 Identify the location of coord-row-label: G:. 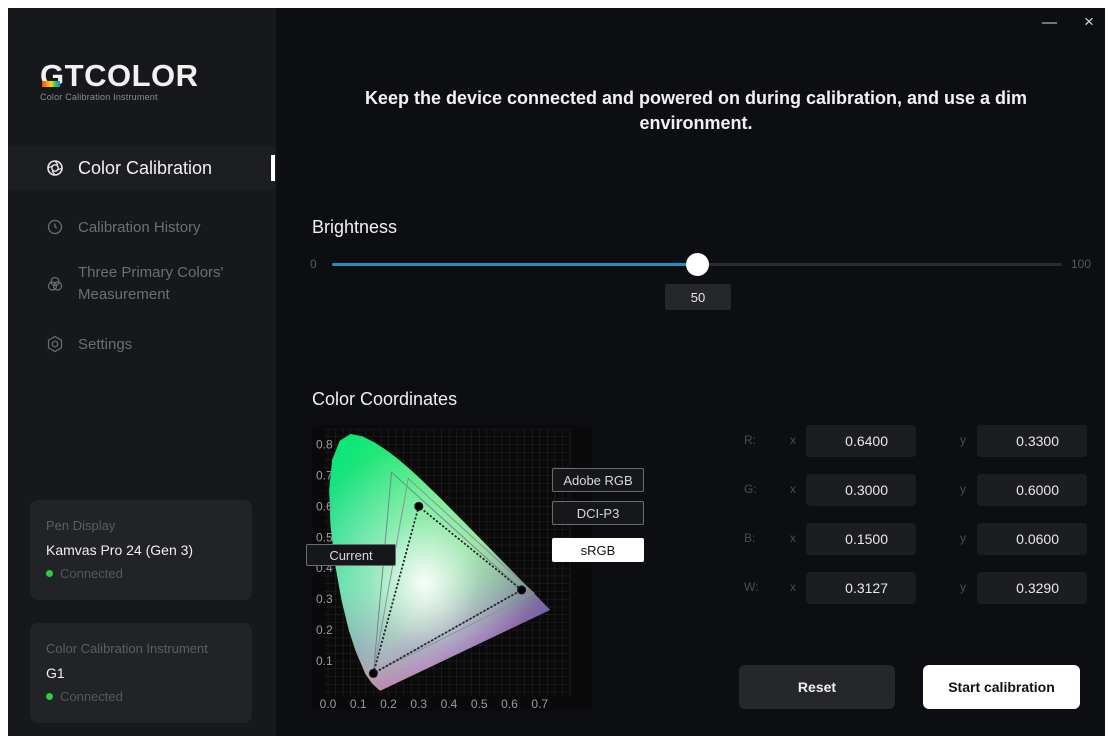
(750, 489).